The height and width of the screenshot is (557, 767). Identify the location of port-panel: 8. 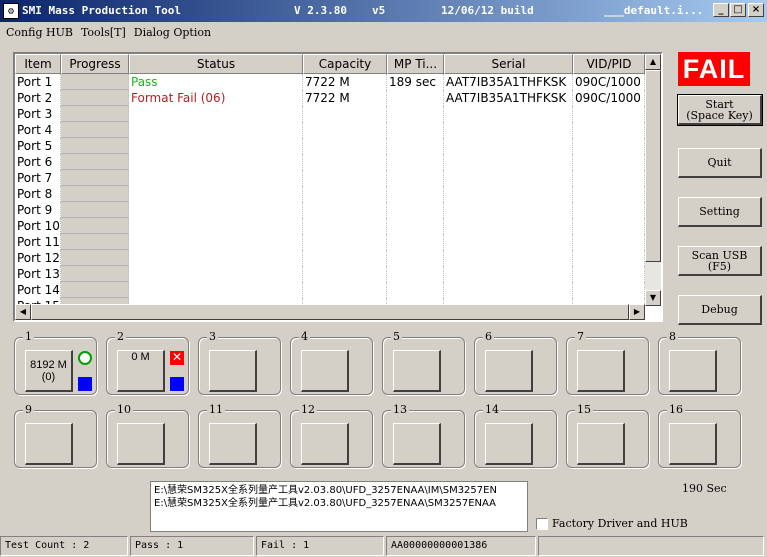
(699, 362).